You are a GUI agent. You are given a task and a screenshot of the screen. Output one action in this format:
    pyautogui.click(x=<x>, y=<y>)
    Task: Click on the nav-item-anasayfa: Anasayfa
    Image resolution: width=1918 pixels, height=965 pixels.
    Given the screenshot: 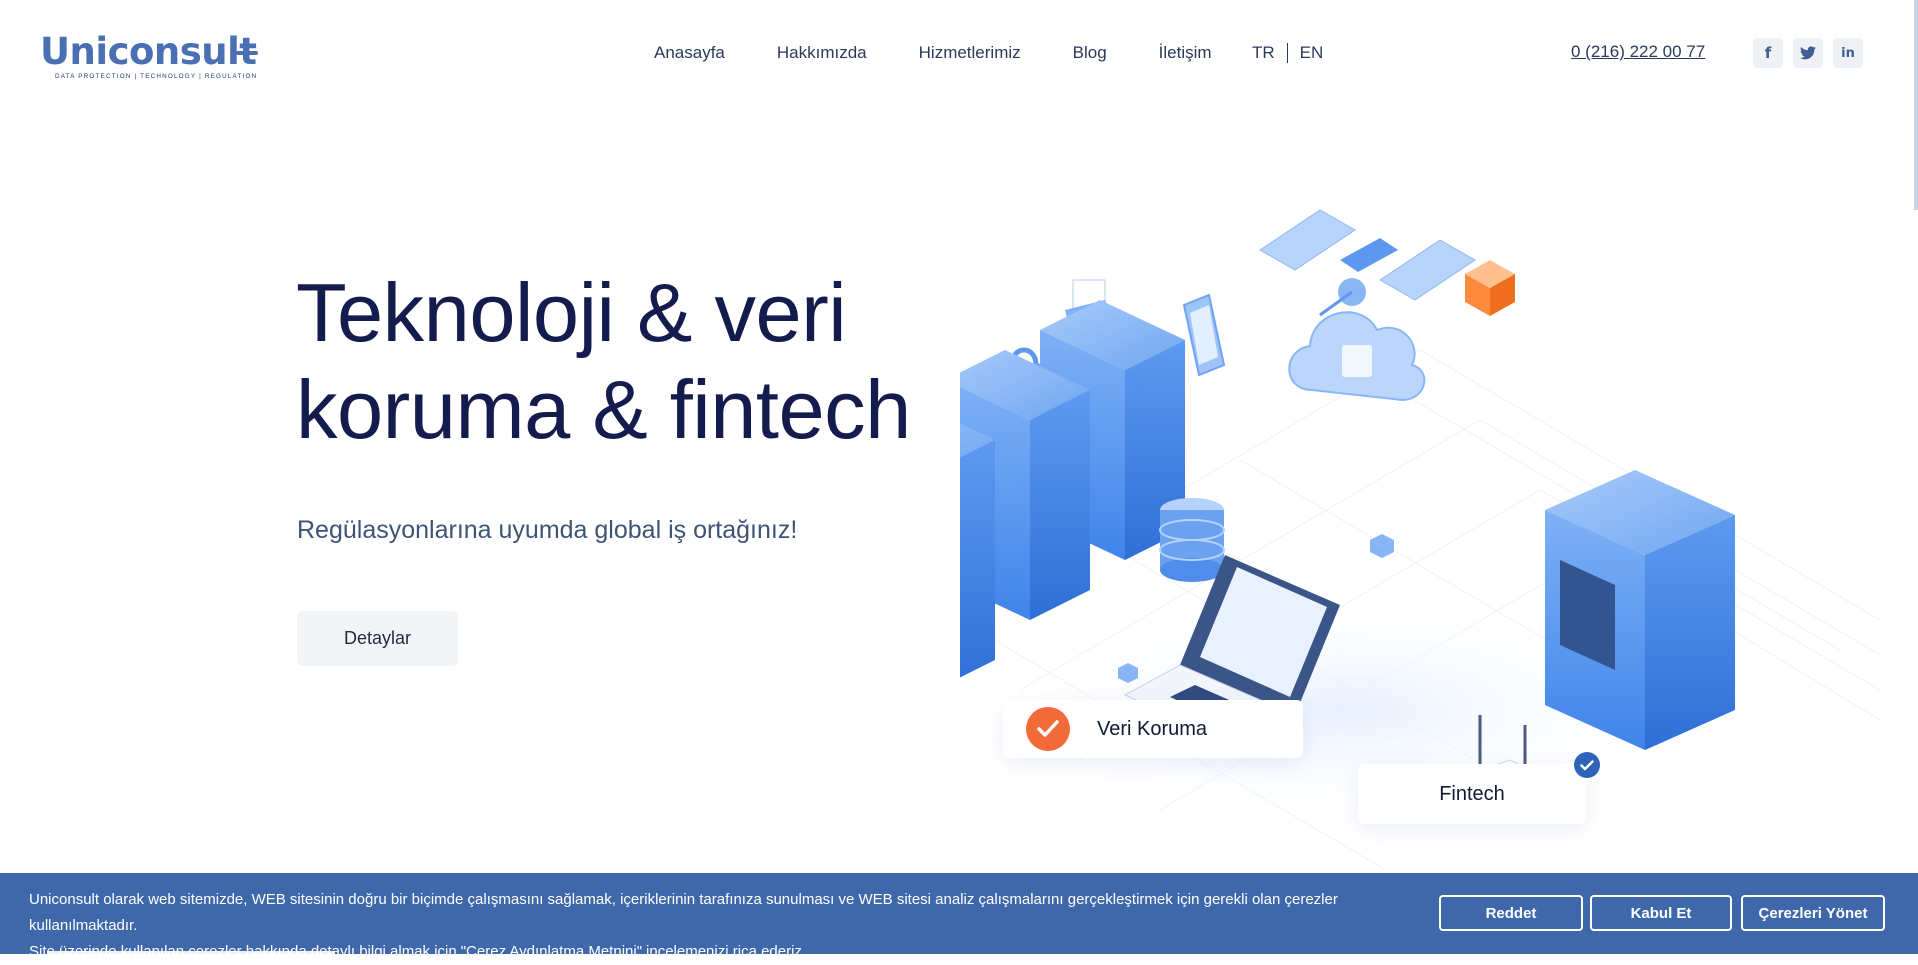 What is the action you would take?
    pyautogui.click(x=689, y=53)
    